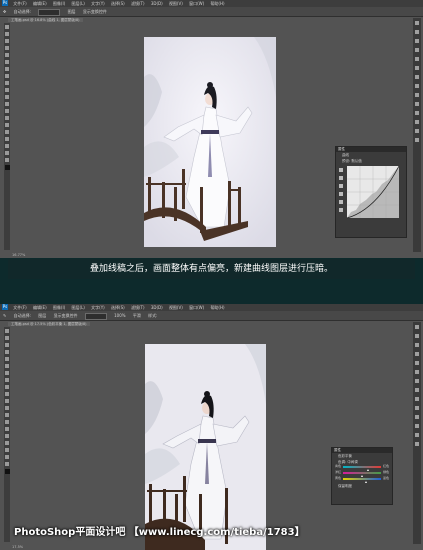 Image resolution: width=423 pixels, height=550 pixels. Describe the element at coordinates (366, 482) in the screenshot. I see `slider-handle` at that location.